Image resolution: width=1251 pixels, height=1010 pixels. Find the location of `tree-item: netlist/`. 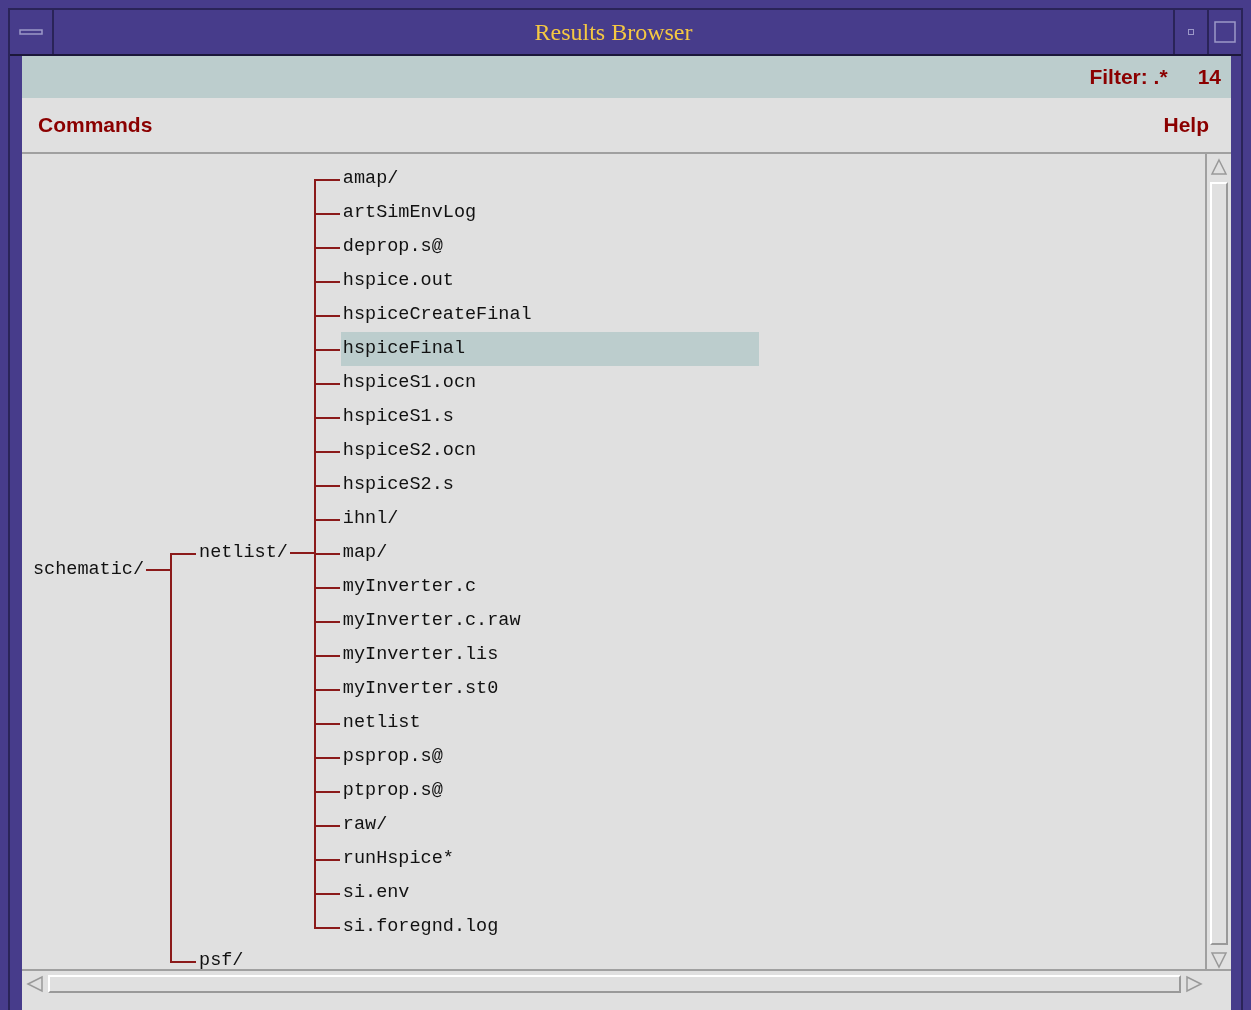

tree-item: netlist/ is located at coordinates (243, 553).